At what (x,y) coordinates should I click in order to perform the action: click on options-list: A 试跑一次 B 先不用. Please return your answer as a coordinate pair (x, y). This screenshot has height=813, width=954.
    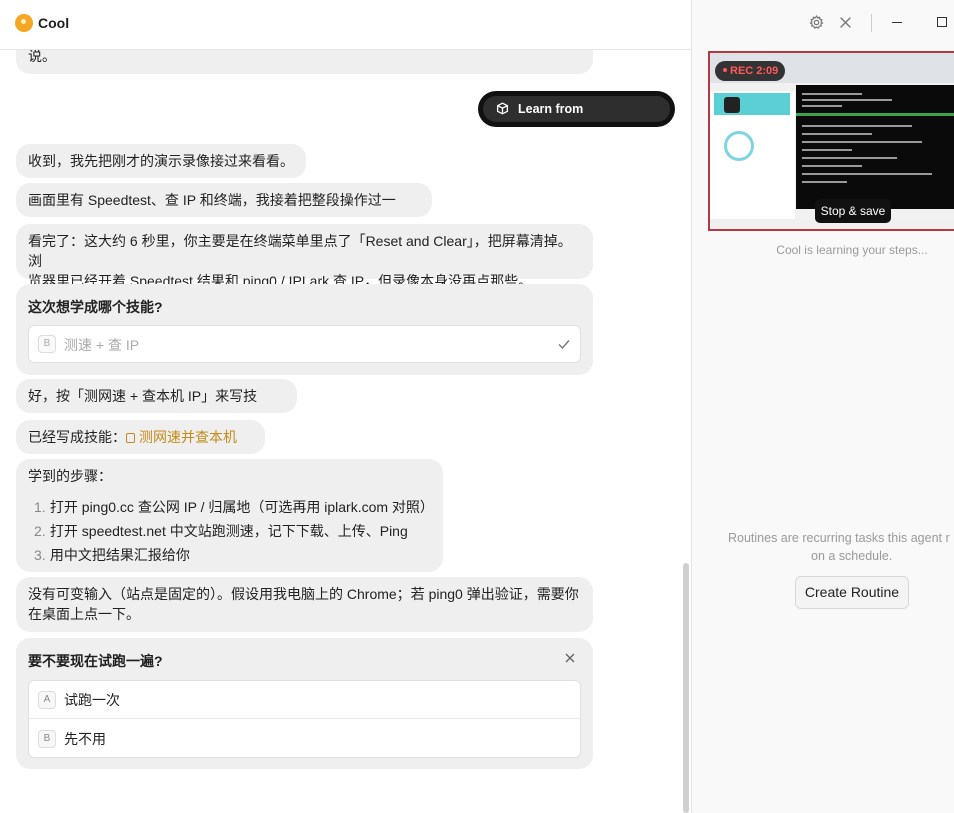
    Looking at the image, I should click on (304, 719).